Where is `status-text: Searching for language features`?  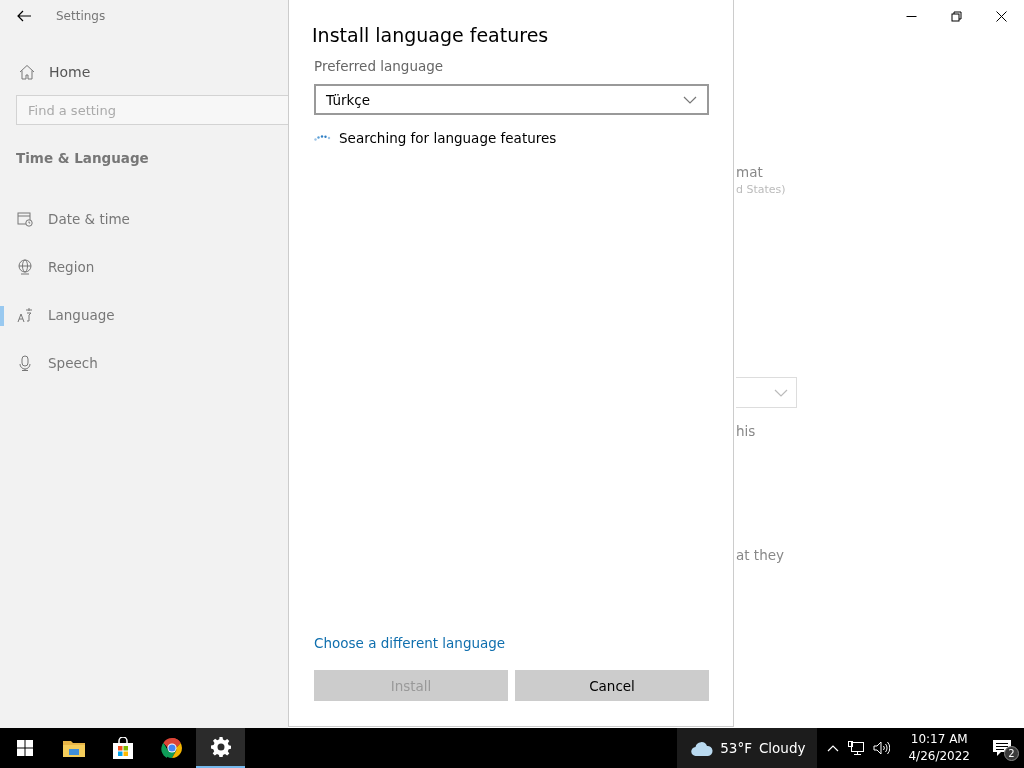
status-text: Searching for language features is located at coordinates (448, 138).